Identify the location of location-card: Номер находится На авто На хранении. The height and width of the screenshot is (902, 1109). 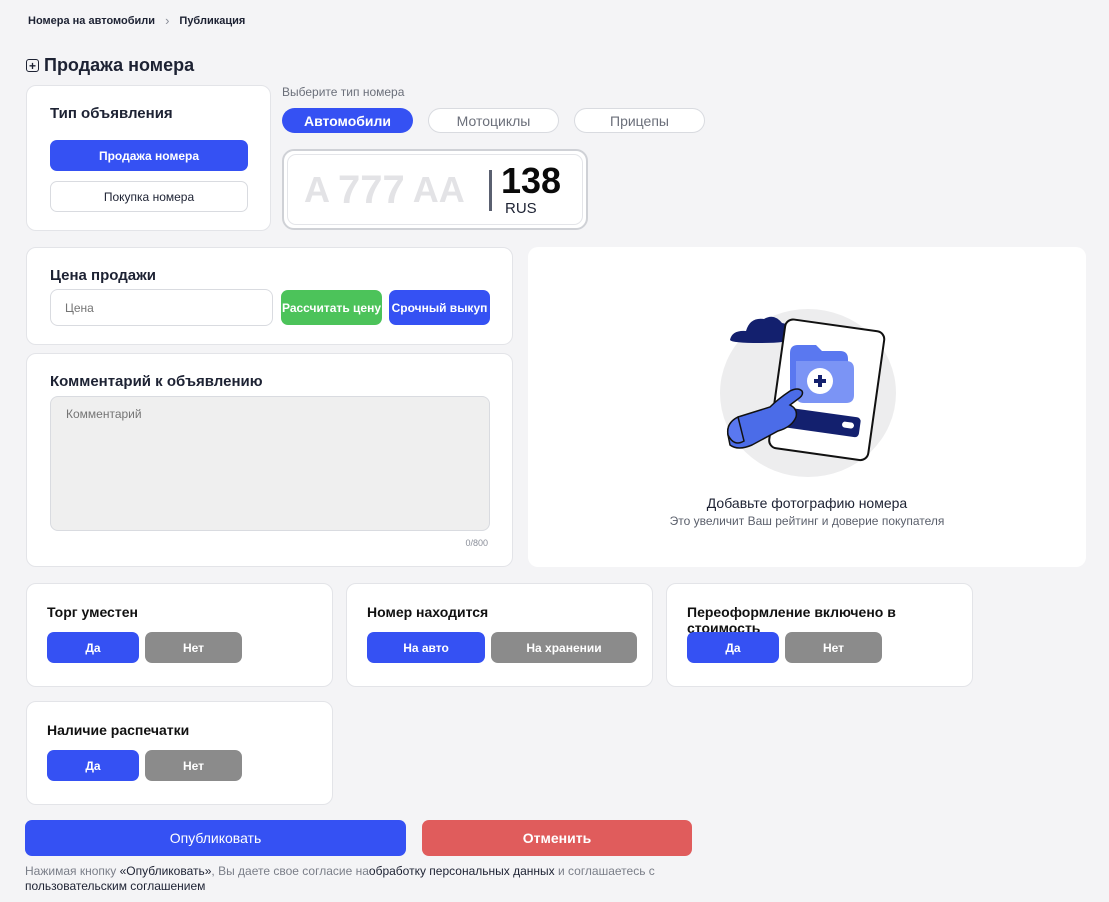
(499, 635).